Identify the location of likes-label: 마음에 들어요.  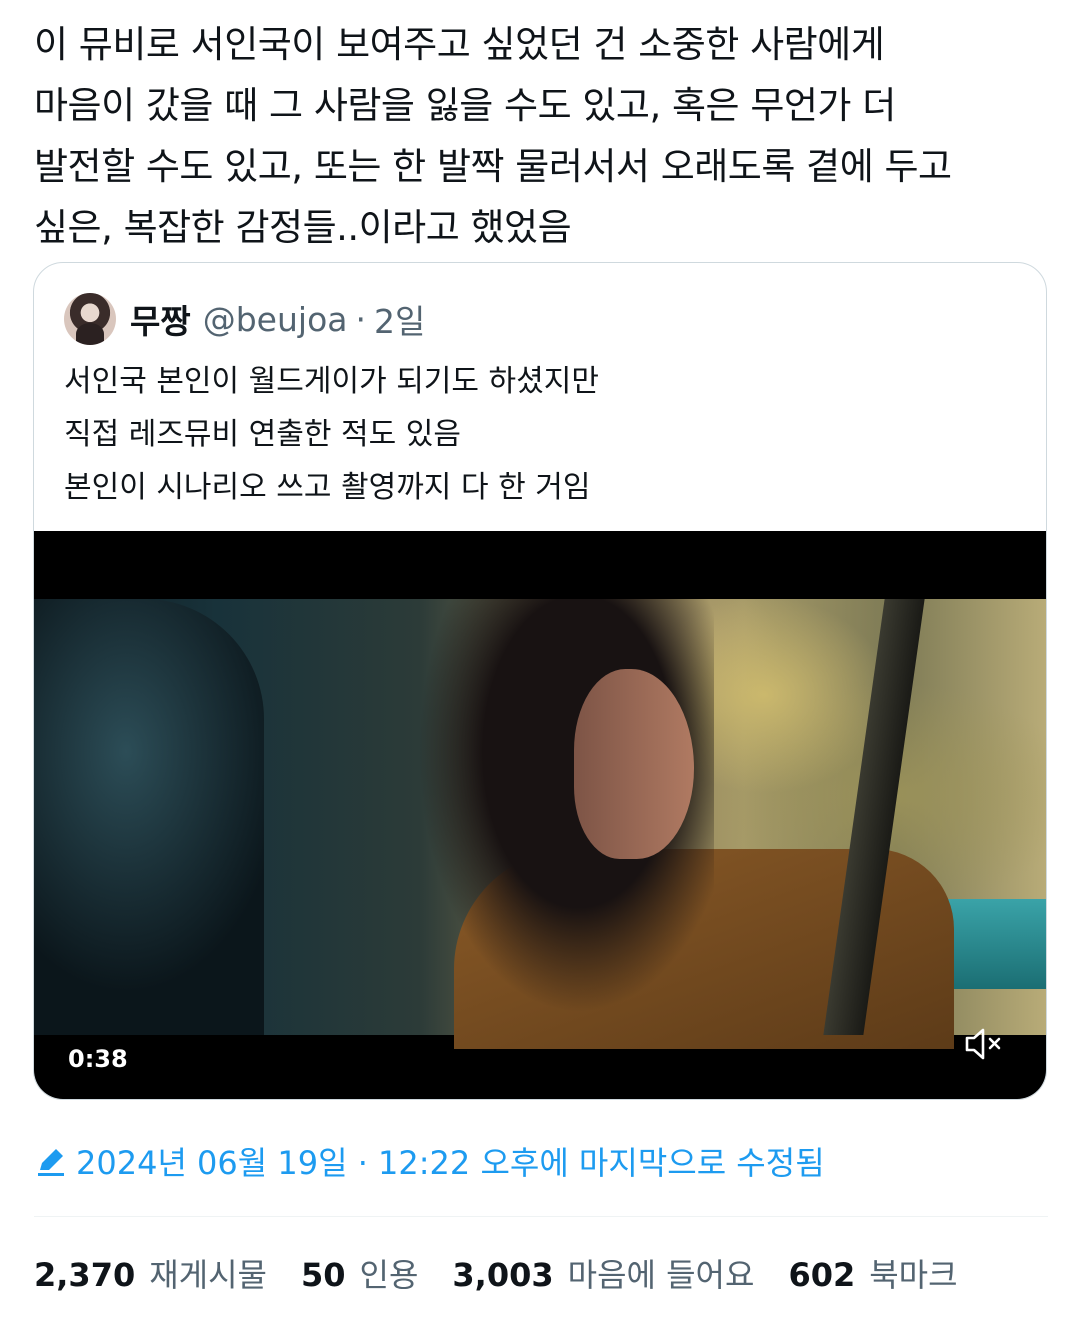
(661, 1275).